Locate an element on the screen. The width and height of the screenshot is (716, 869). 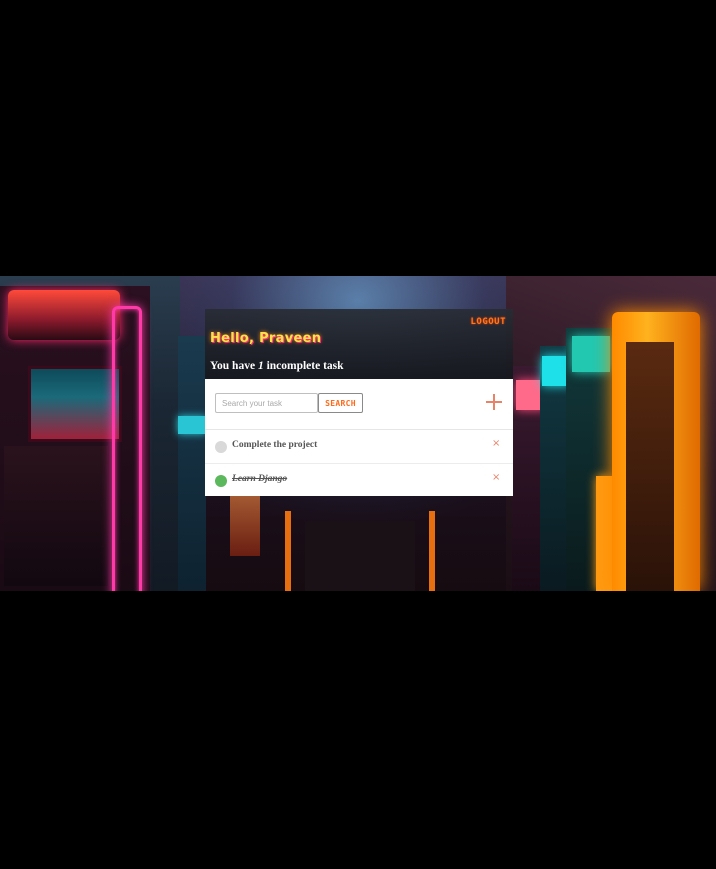
count-suffix: incomplete task is located at coordinates (303, 366).